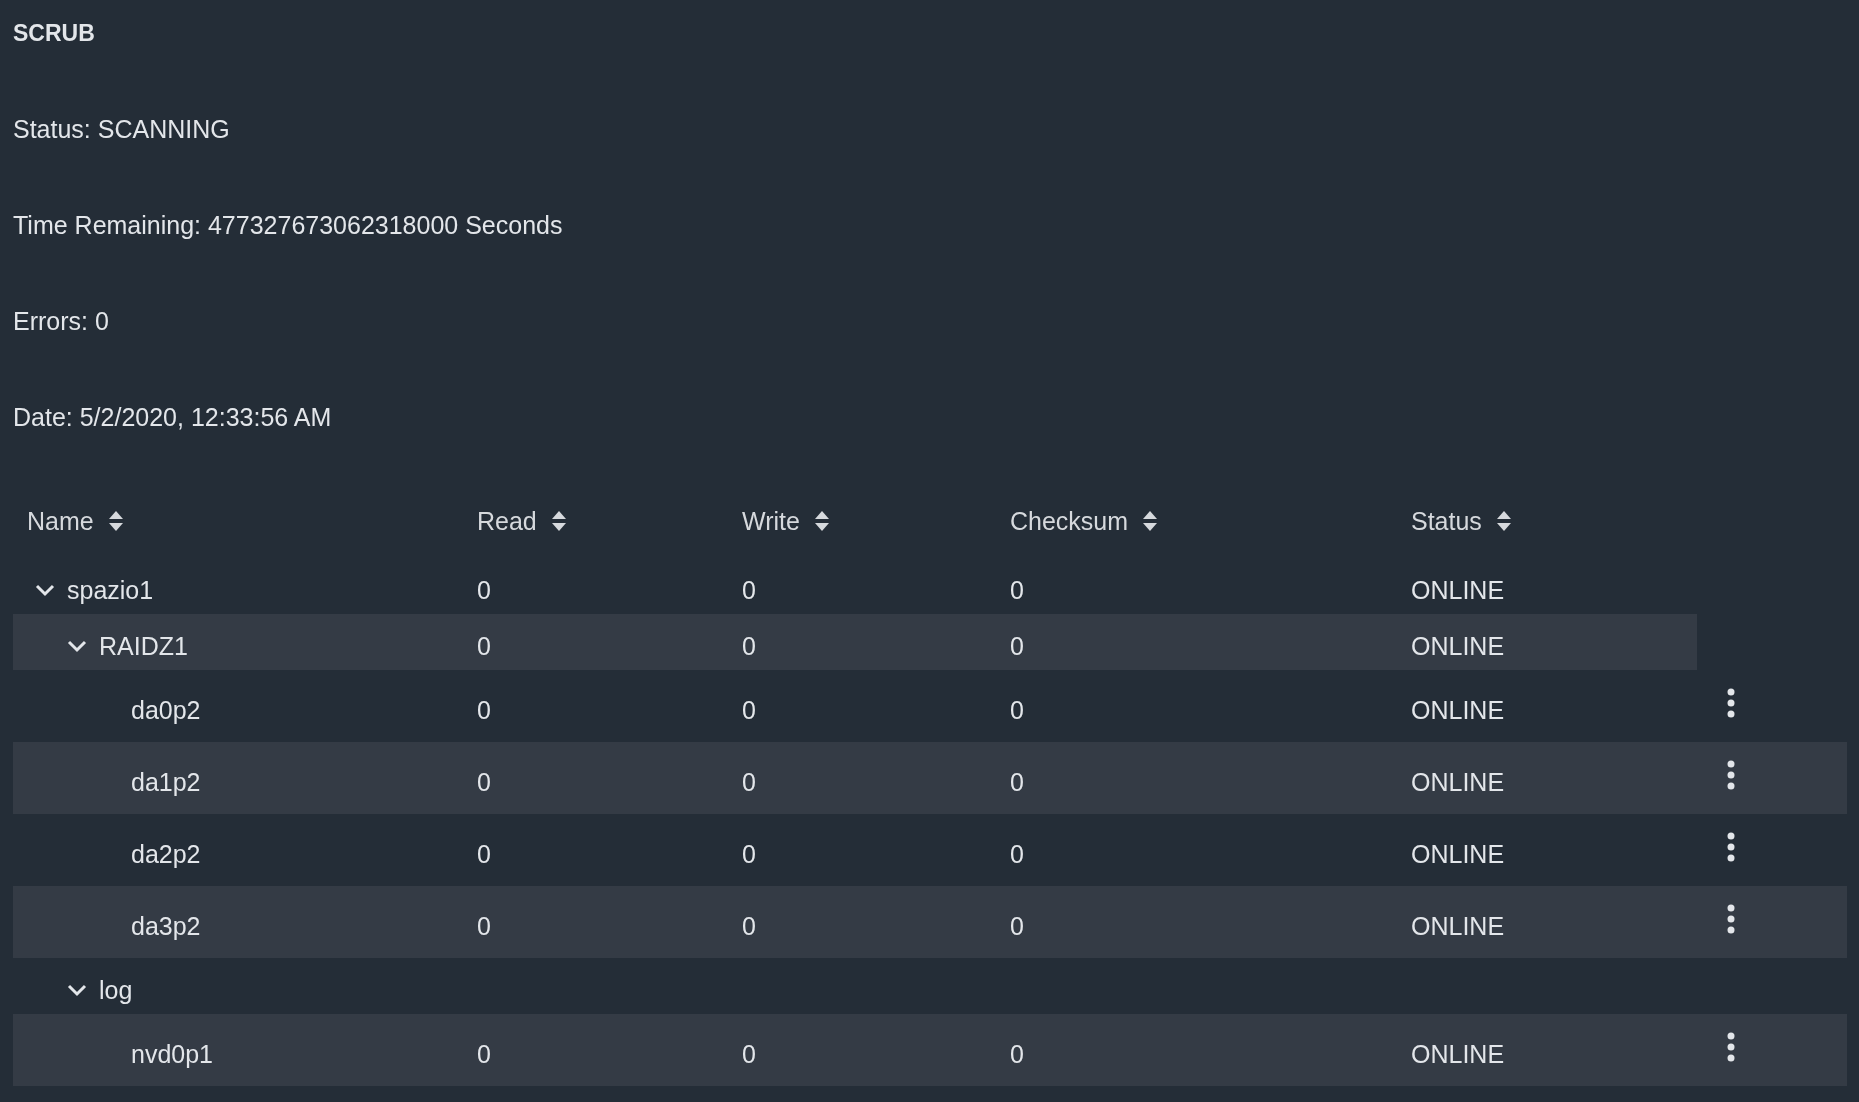  What do you see at coordinates (166, 926) in the screenshot?
I see `name-cell: da3p2` at bounding box center [166, 926].